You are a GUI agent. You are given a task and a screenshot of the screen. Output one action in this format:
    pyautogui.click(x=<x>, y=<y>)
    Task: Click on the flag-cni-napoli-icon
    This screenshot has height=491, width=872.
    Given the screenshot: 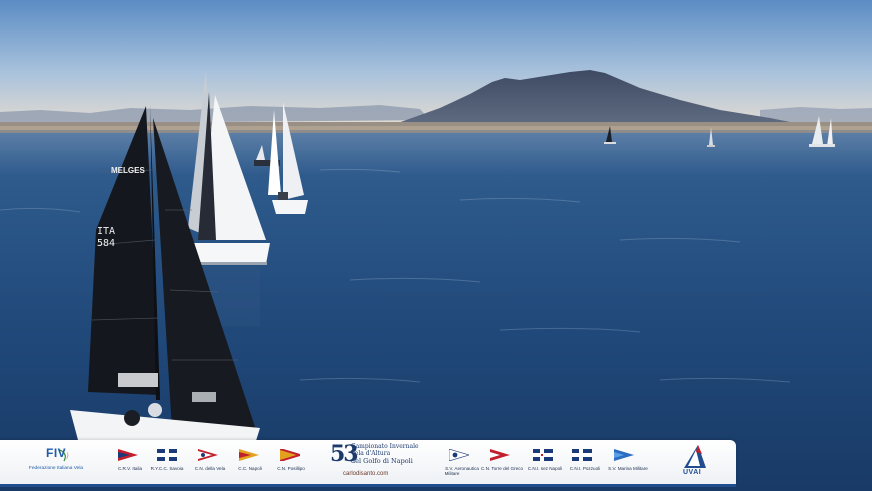 What is the action you would take?
    pyautogui.click(x=543, y=455)
    